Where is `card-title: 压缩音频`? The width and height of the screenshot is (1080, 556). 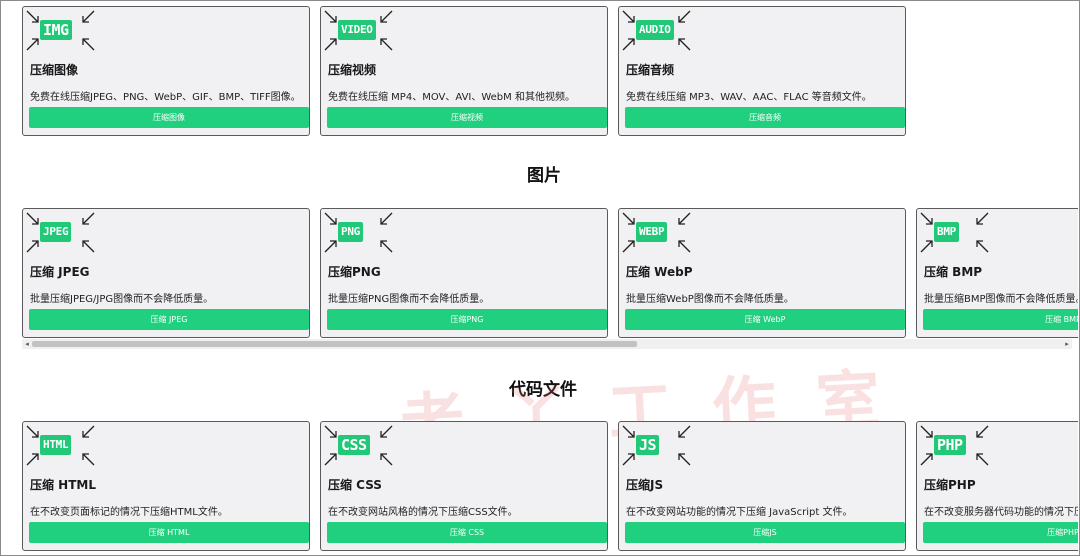 card-title: 压缩音频 is located at coordinates (650, 70).